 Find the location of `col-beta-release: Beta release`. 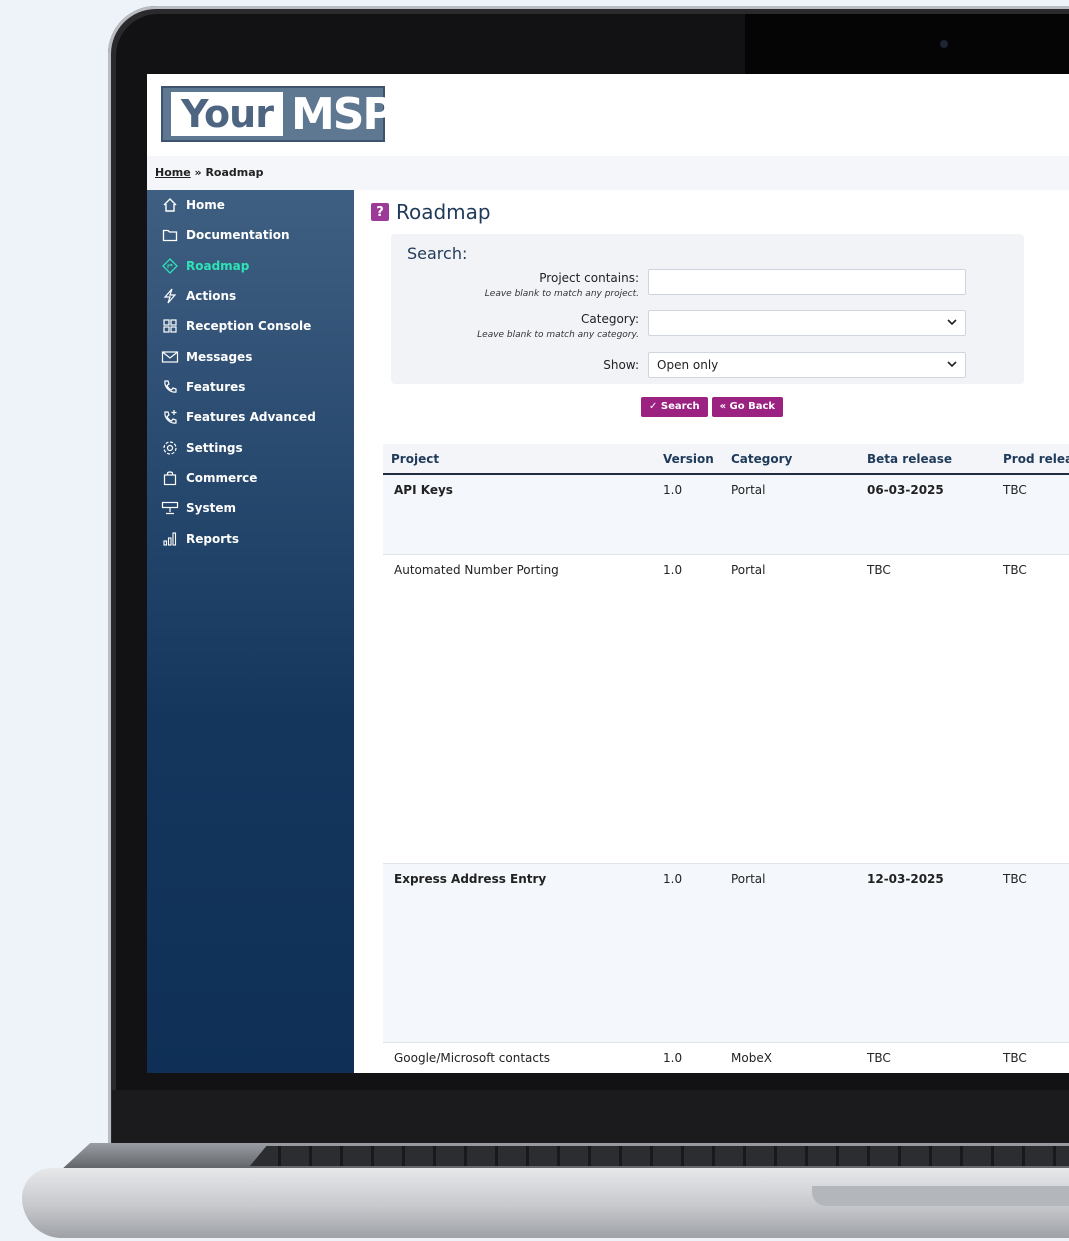

col-beta-release: Beta release is located at coordinates (909, 459).